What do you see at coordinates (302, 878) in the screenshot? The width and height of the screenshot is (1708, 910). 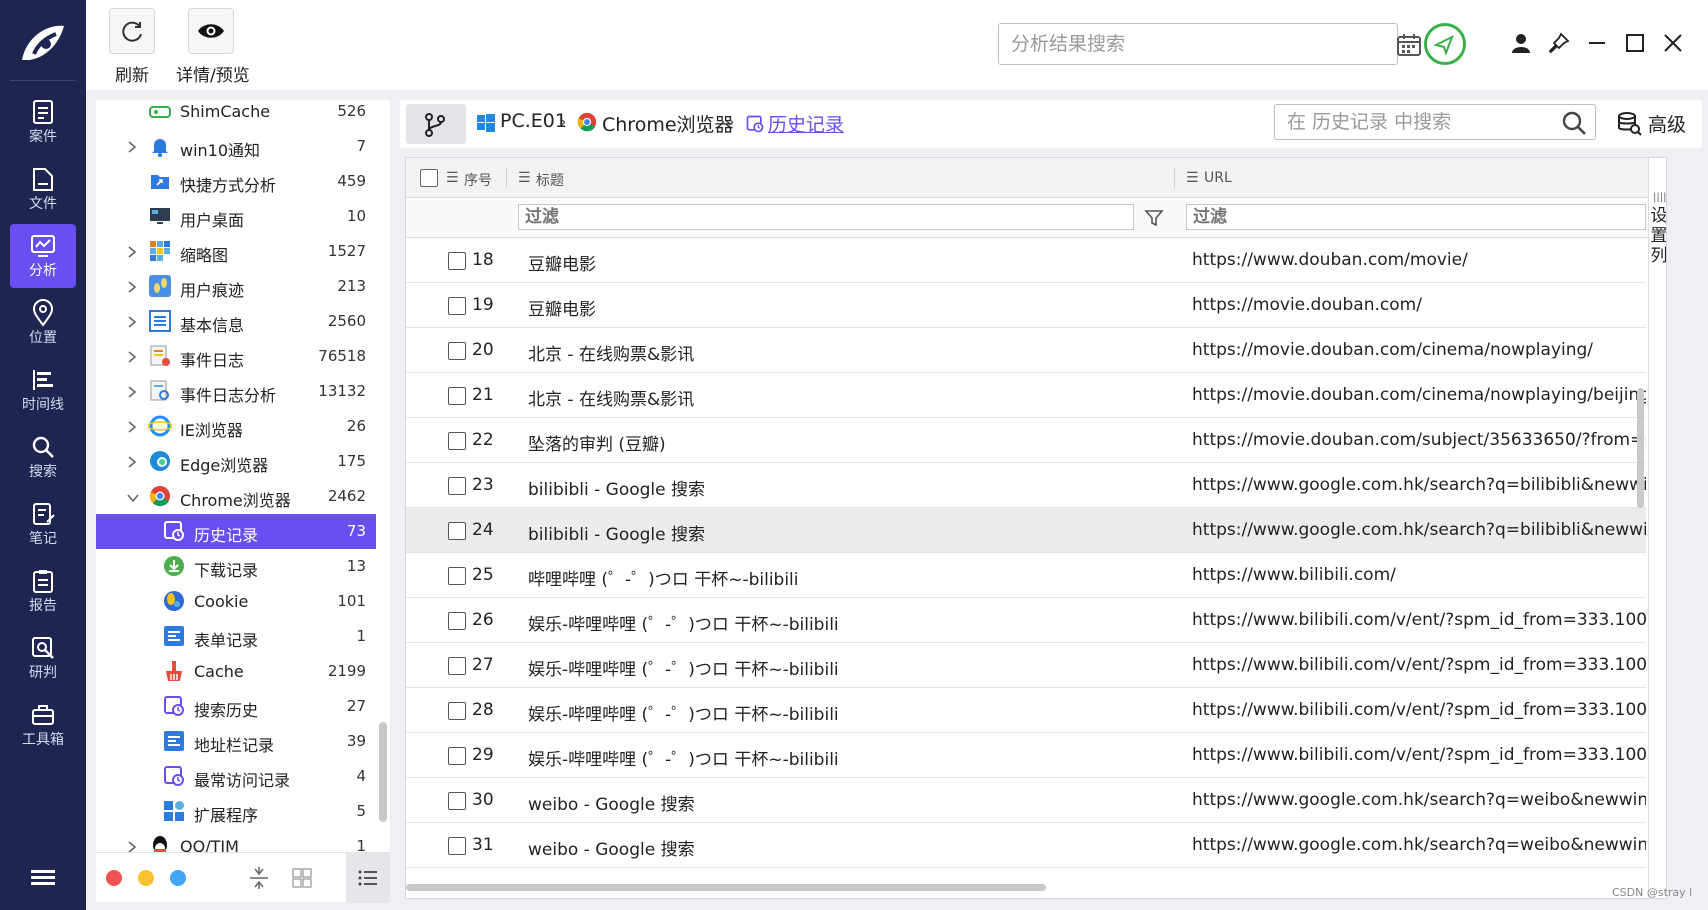 I see `grid-view-icon` at bounding box center [302, 878].